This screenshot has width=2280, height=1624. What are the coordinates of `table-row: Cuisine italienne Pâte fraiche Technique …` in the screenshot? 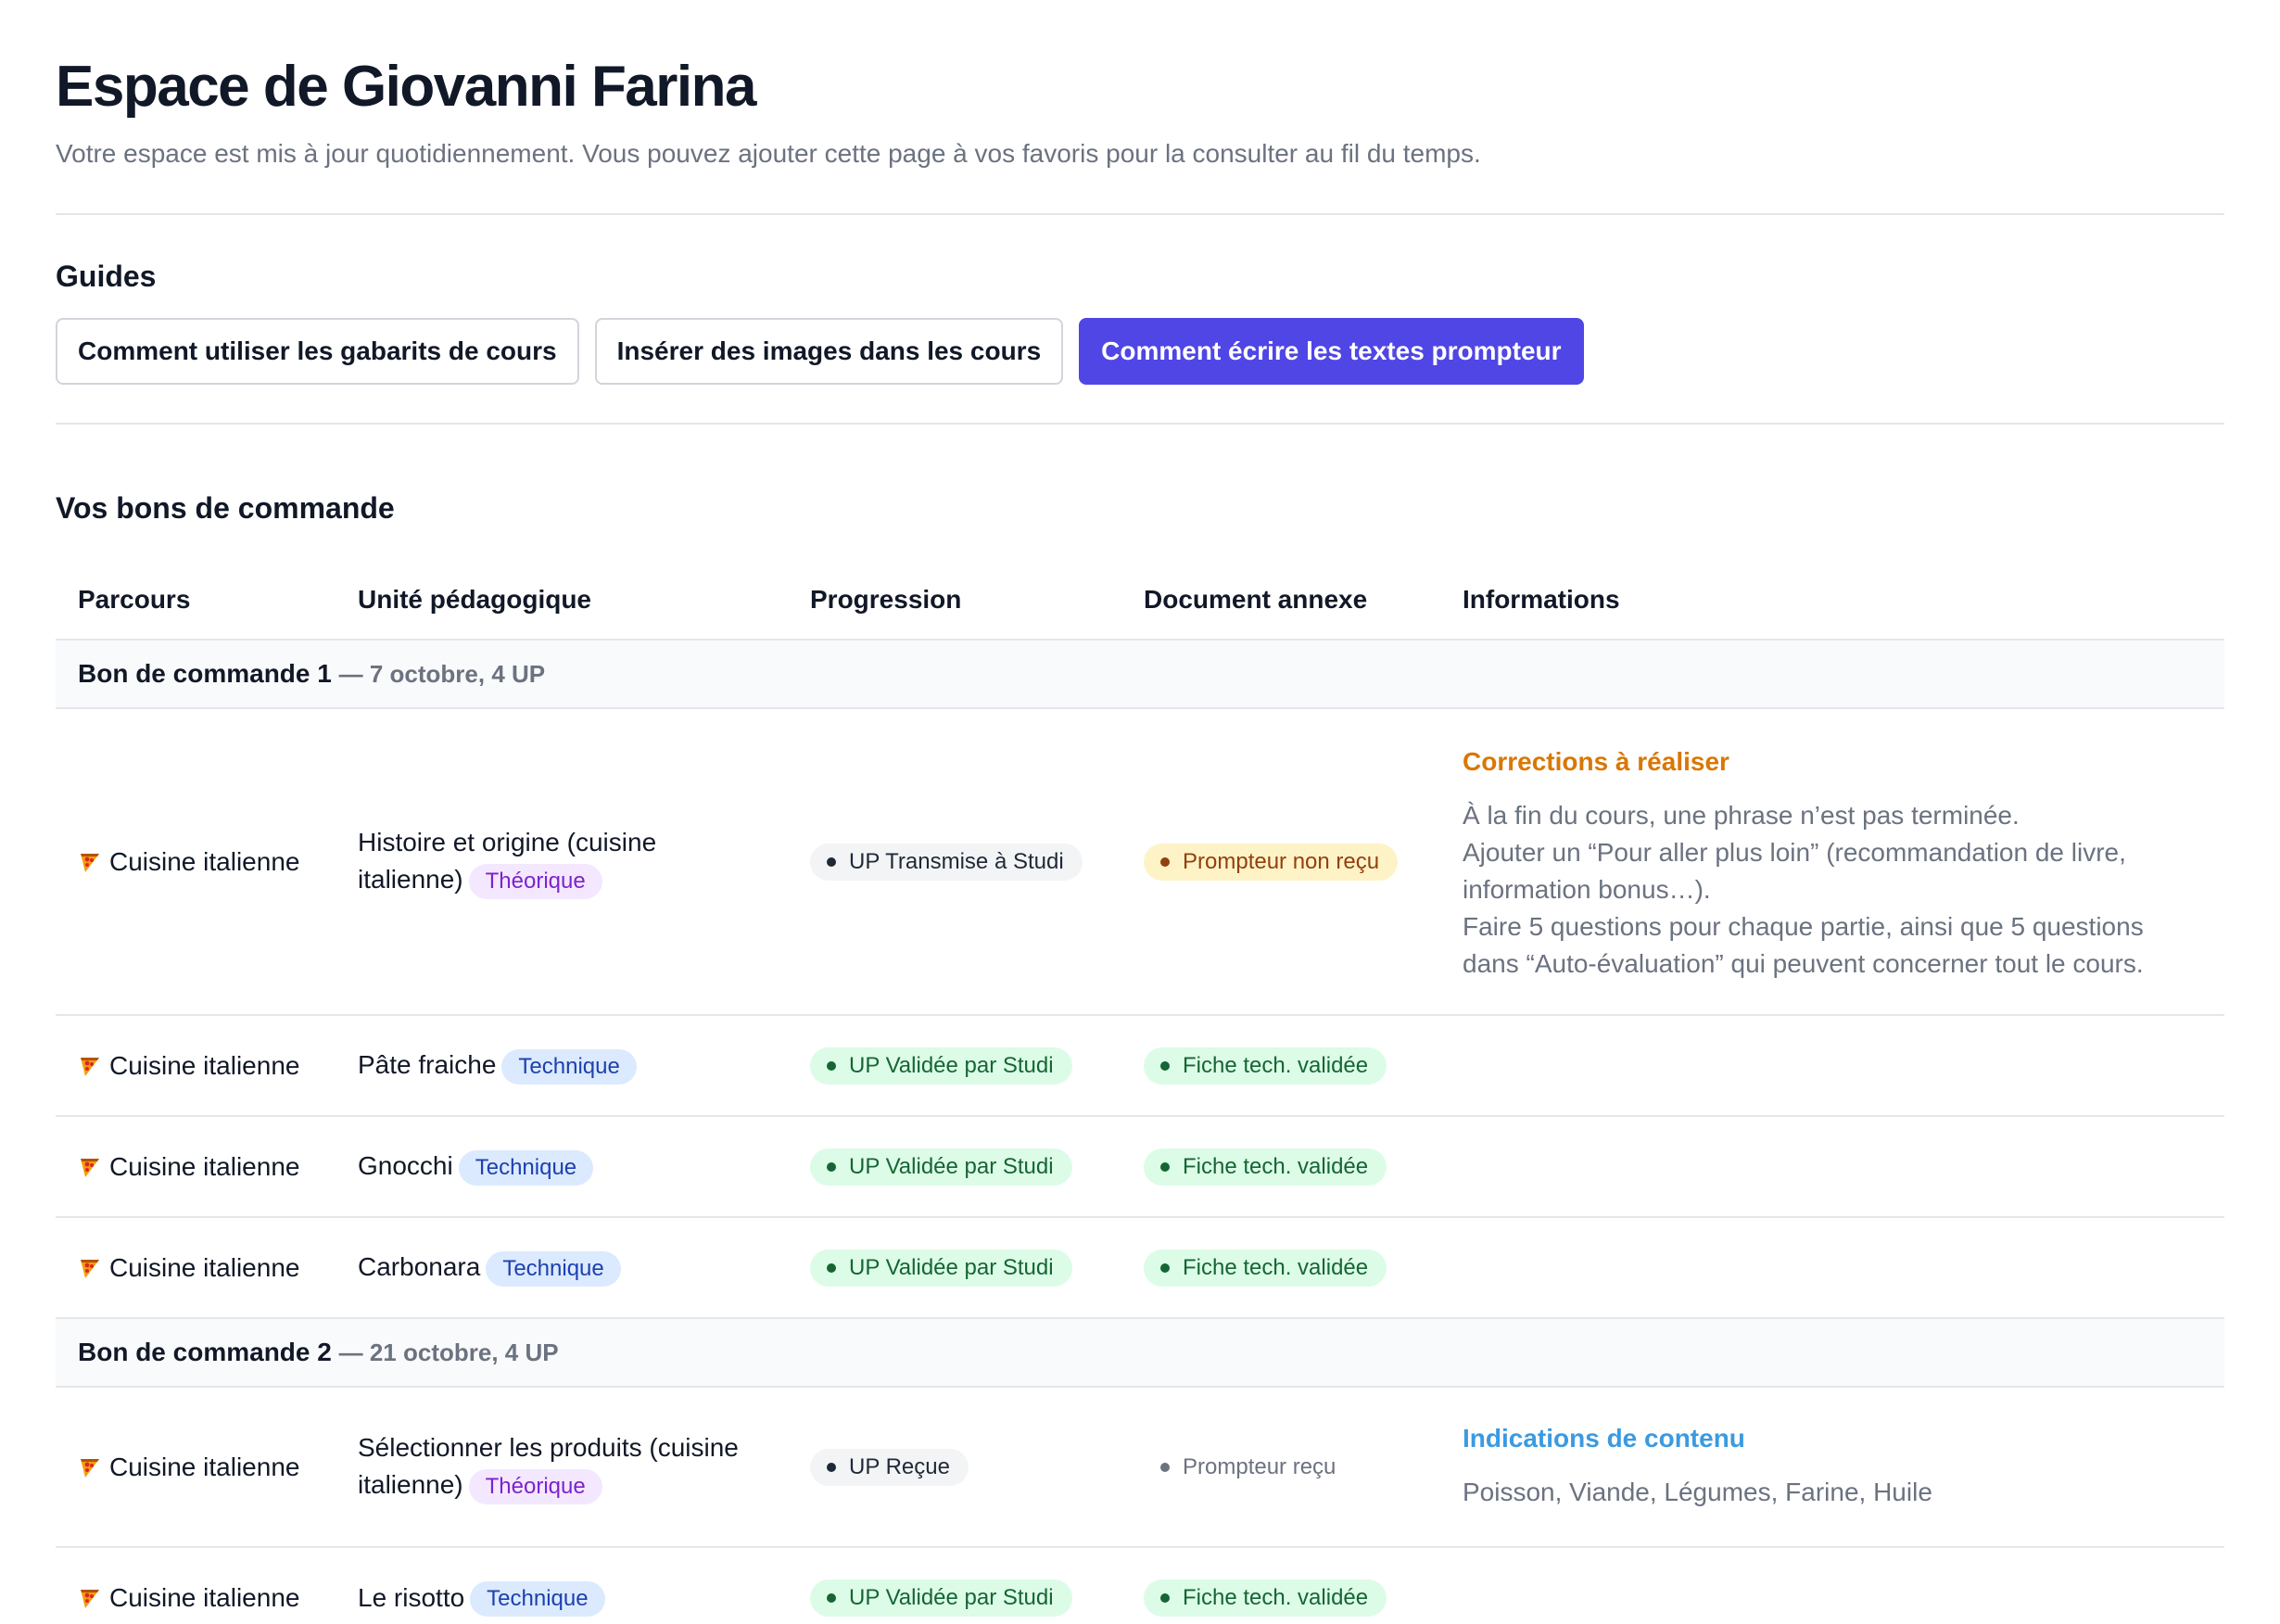 It's located at (1140, 1065).